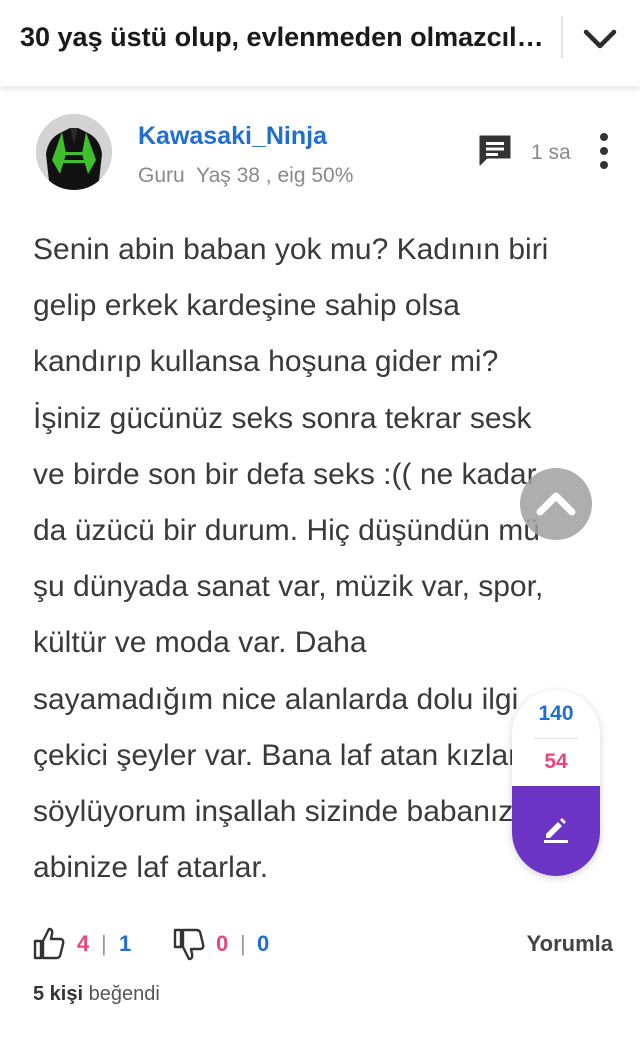 This screenshot has width=640, height=1045. Describe the element at coordinates (562, 37) in the screenshot. I see `header-divider` at that location.